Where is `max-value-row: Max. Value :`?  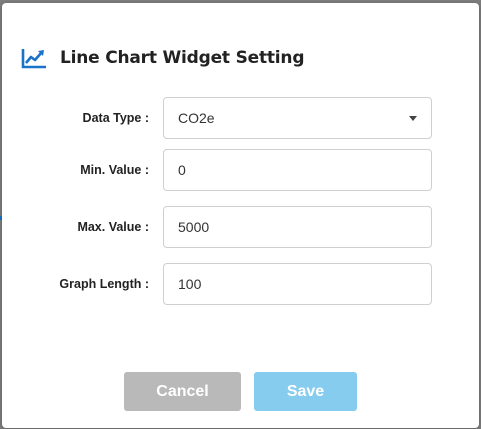 max-value-row: Max. Value : is located at coordinates (240, 227).